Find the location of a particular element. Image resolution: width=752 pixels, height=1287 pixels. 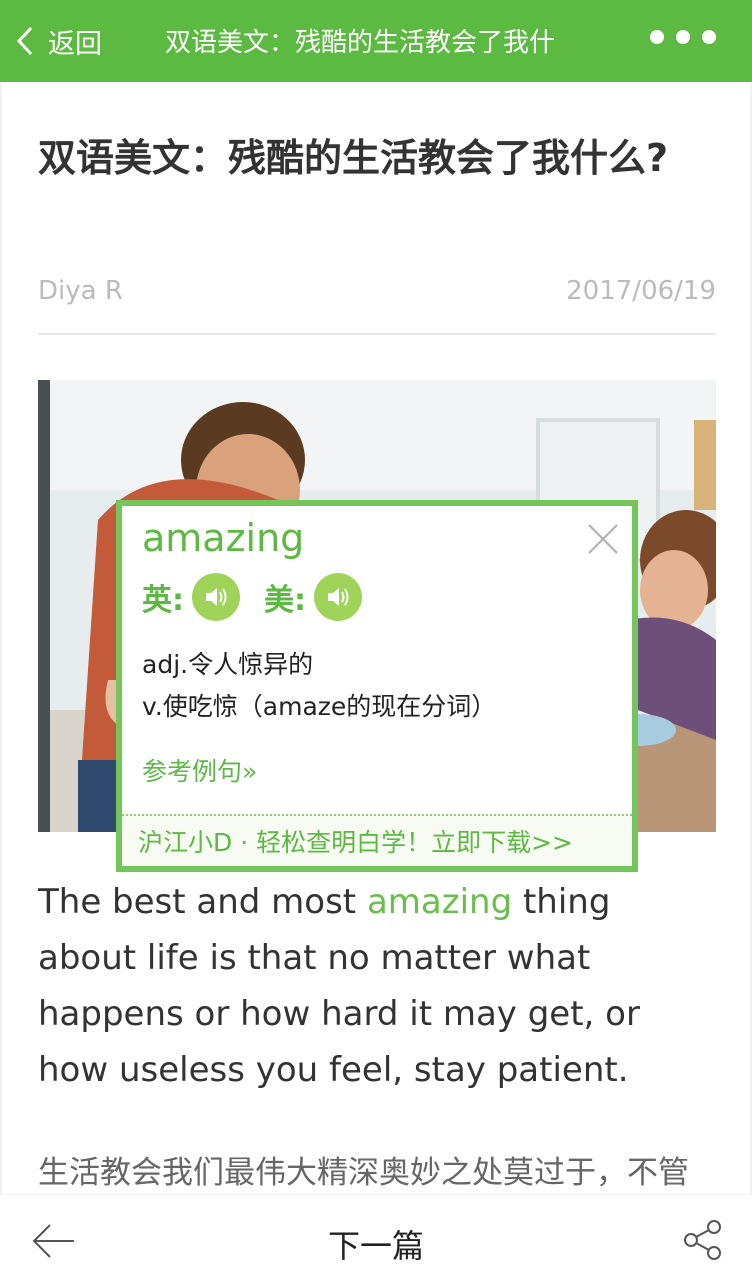

paragraph-chinese: 生活教会我们最伟大精深奥妙之处莫过于，不管 is located at coordinates (363, 1173).